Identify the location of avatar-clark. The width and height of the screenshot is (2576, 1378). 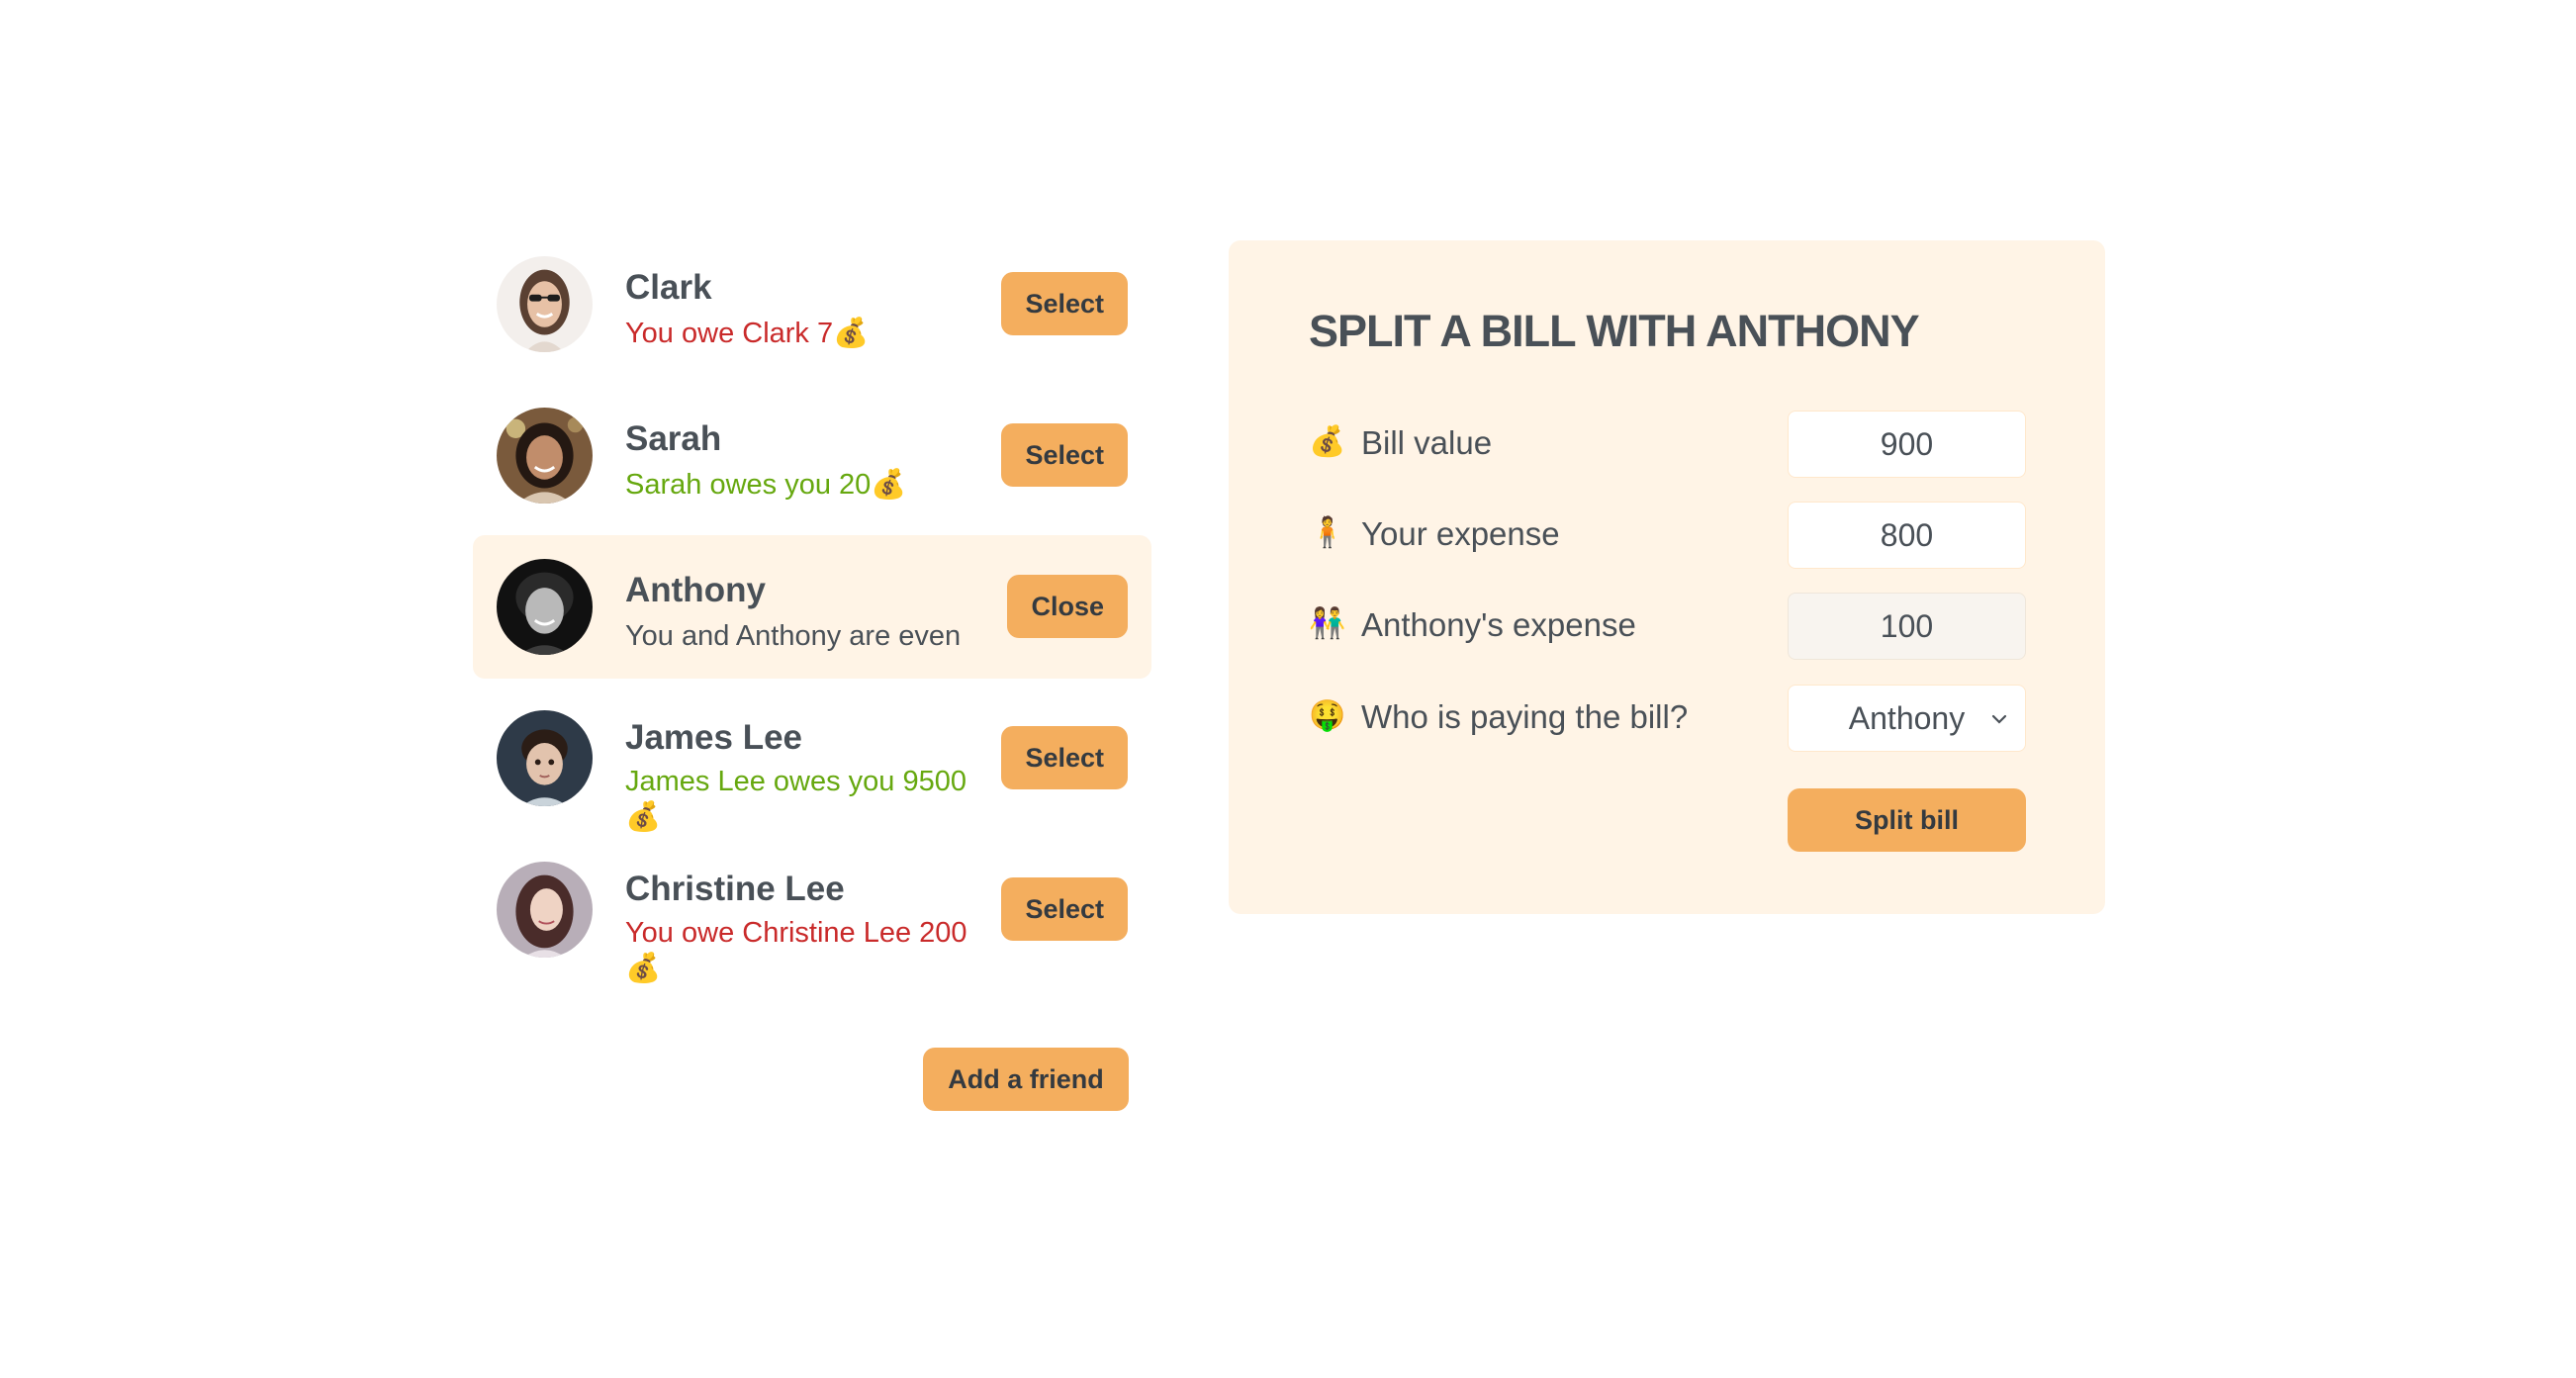
(545, 304).